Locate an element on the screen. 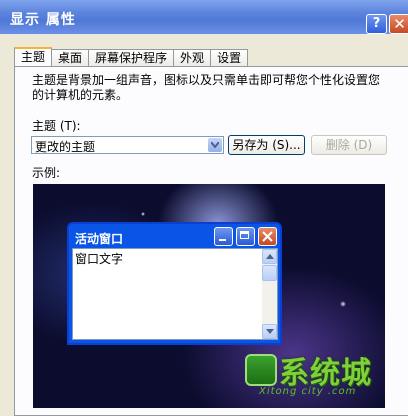 This screenshot has height=416, width=408. window-title: 显示 属性 is located at coordinates (43, 20).